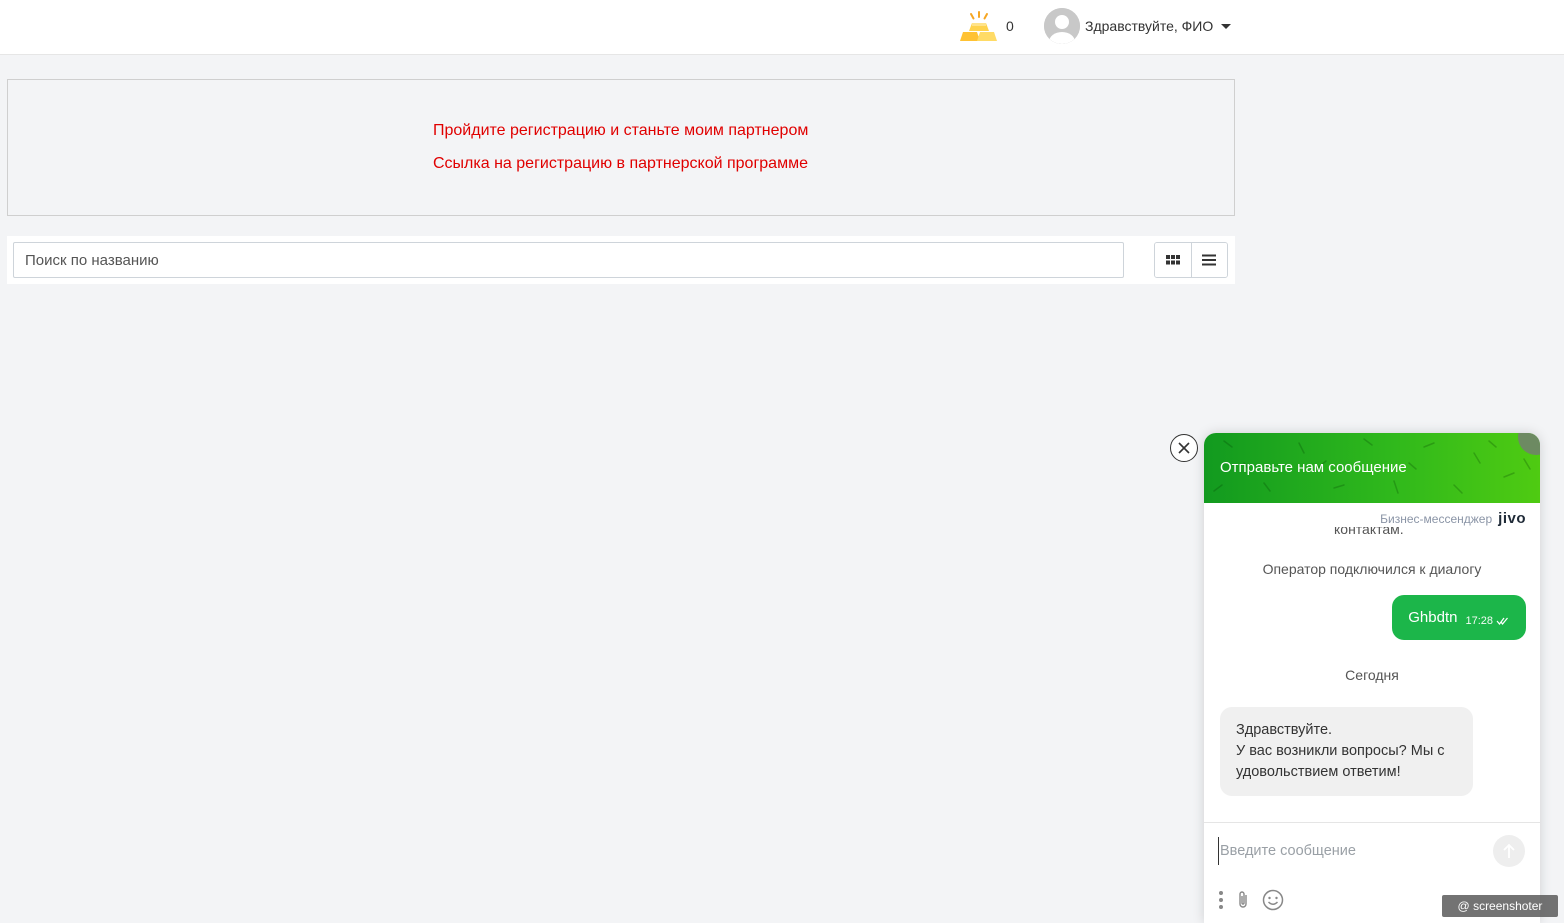 The height and width of the screenshot is (923, 1564). I want to click on double-check-icon, so click(1502, 621).